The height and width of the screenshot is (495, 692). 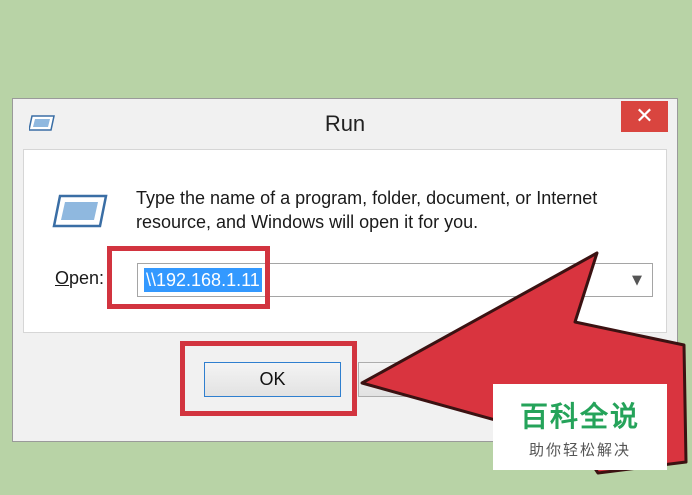 What do you see at coordinates (579, 449) in the screenshot?
I see `watermark-subtitle: 助你轻松解决` at bounding box center [579, 449].